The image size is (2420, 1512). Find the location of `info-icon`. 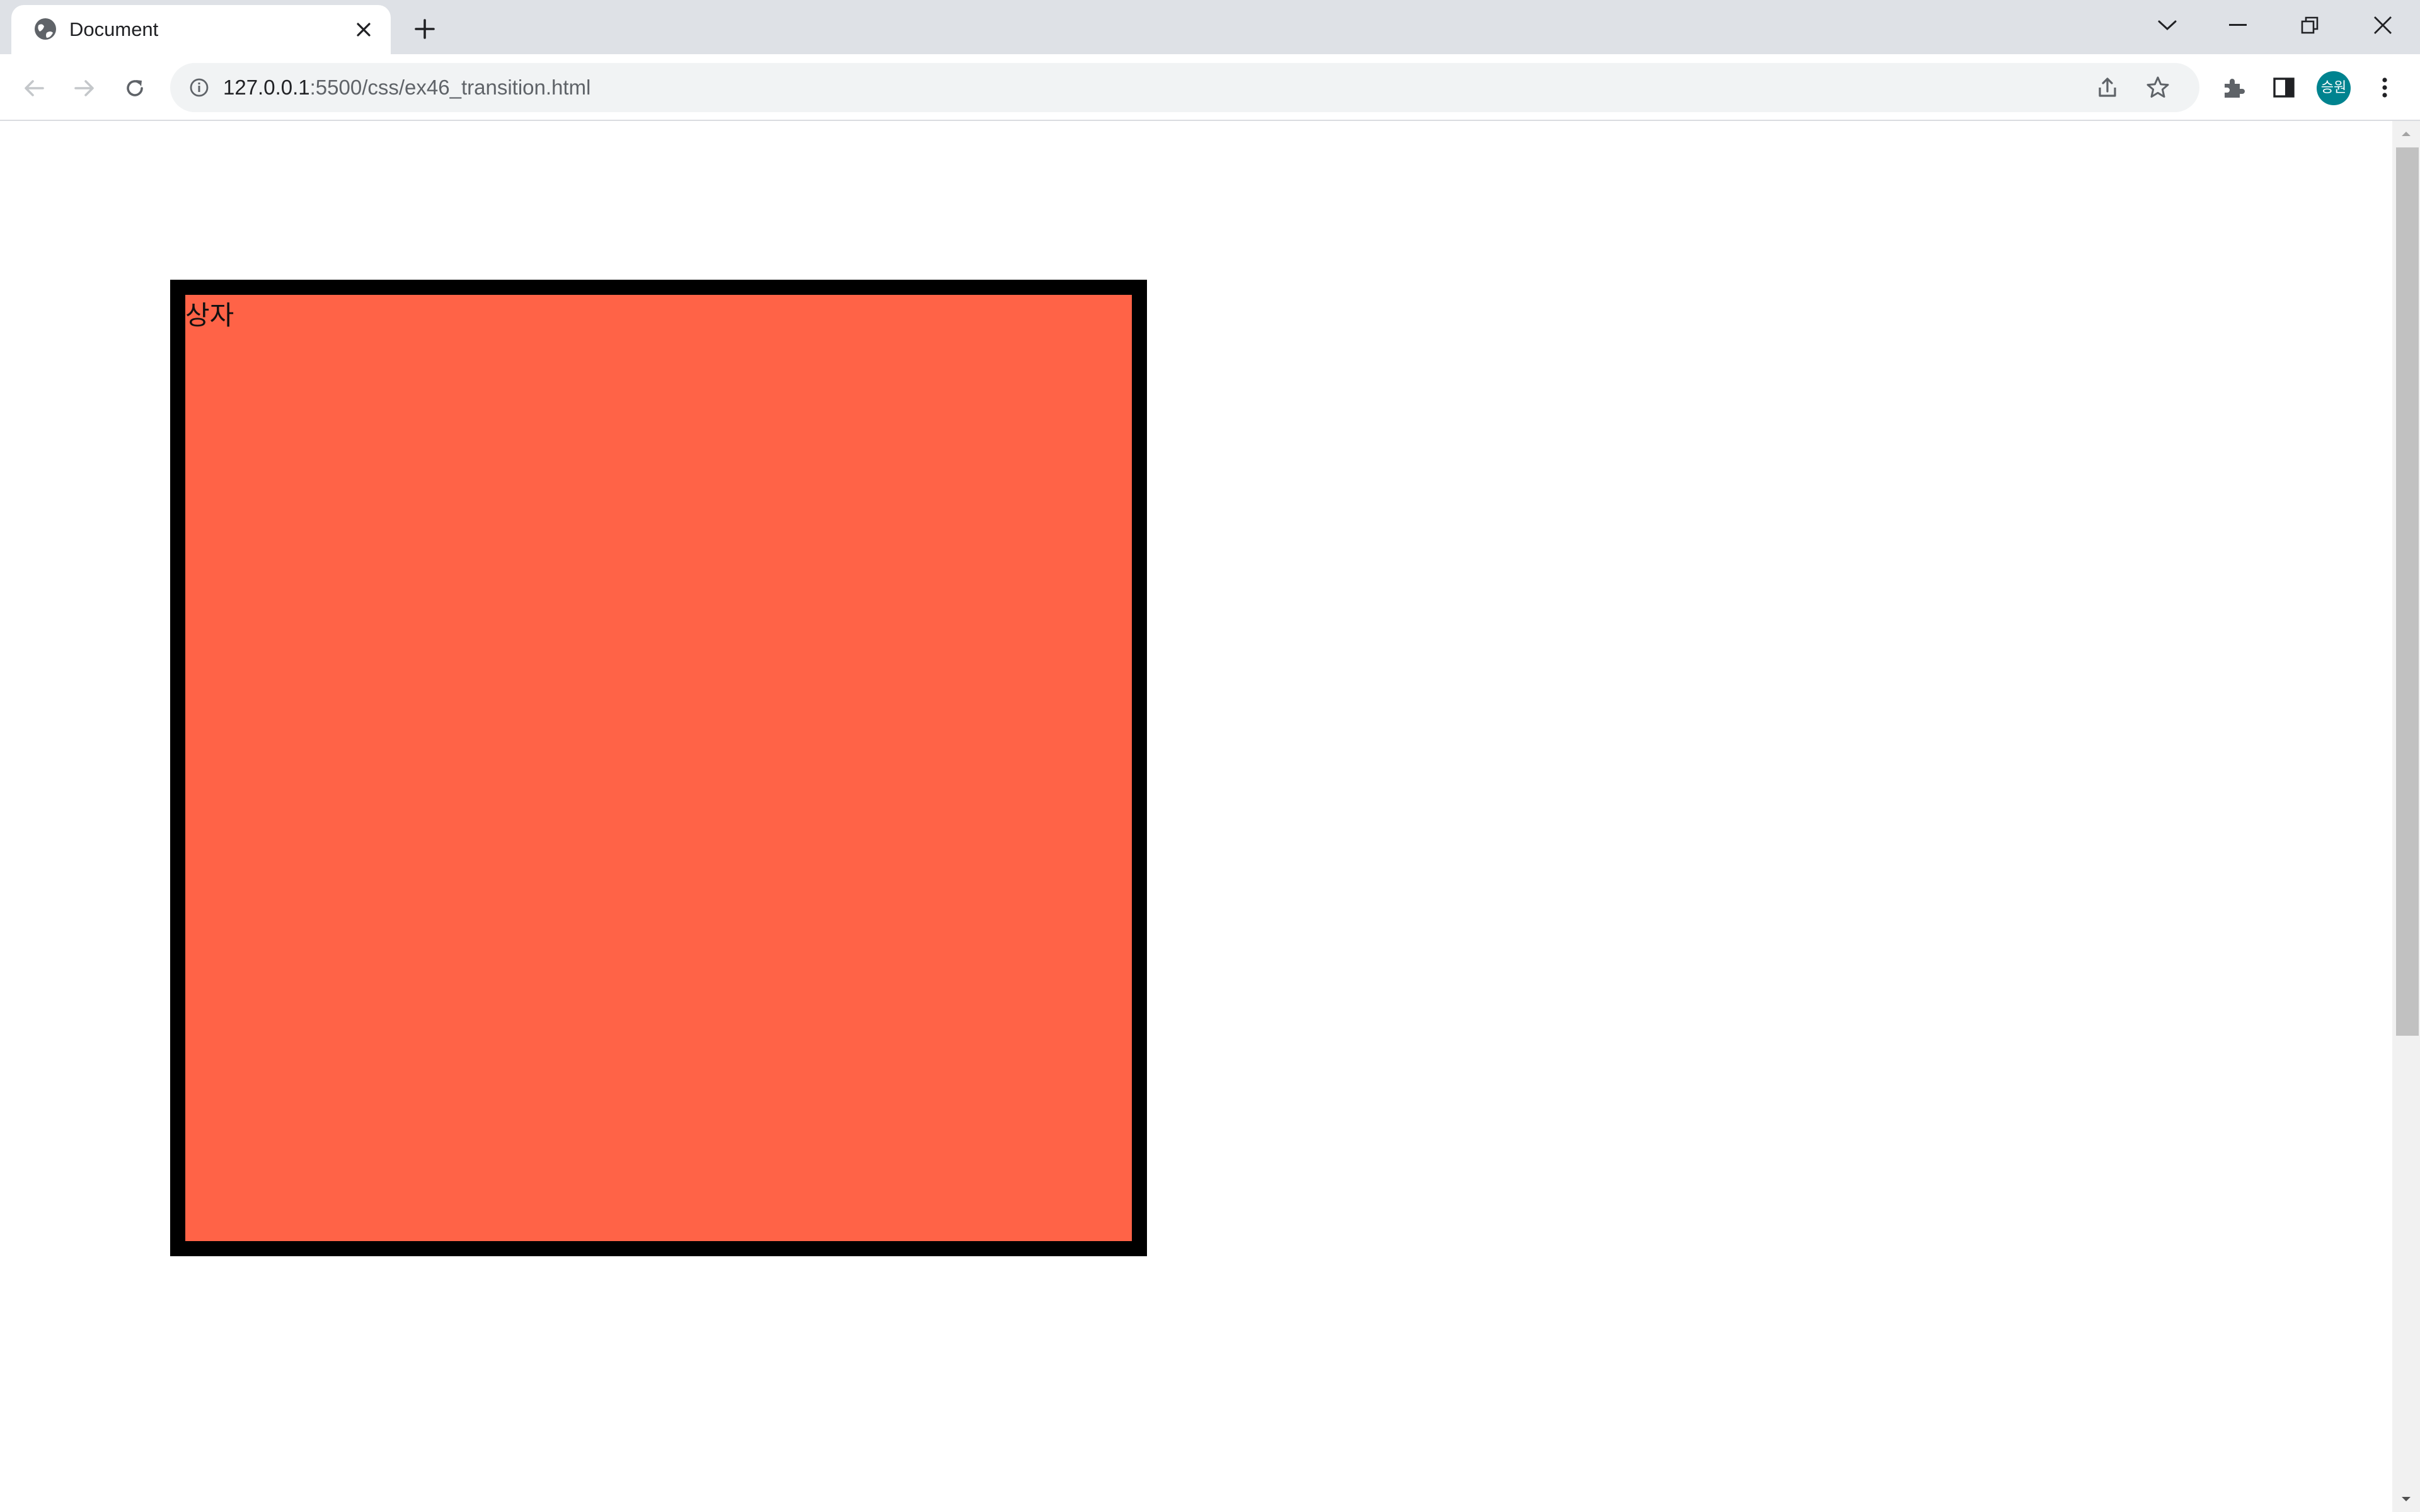

info-icon is located at coordinates (199, 87).